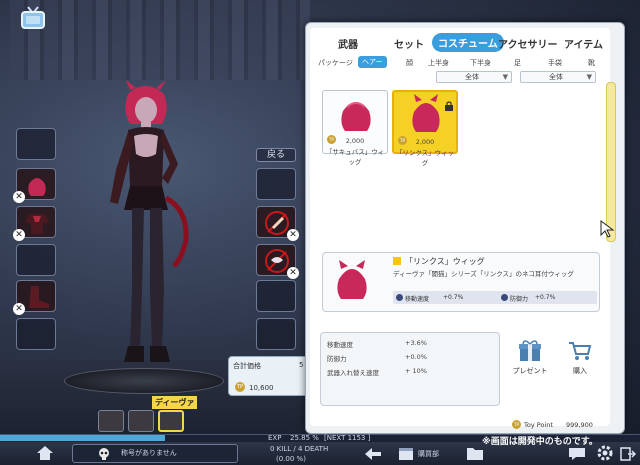 This screenshot has height=465, width=640. I want to click on home-icon, so click(45, 453).